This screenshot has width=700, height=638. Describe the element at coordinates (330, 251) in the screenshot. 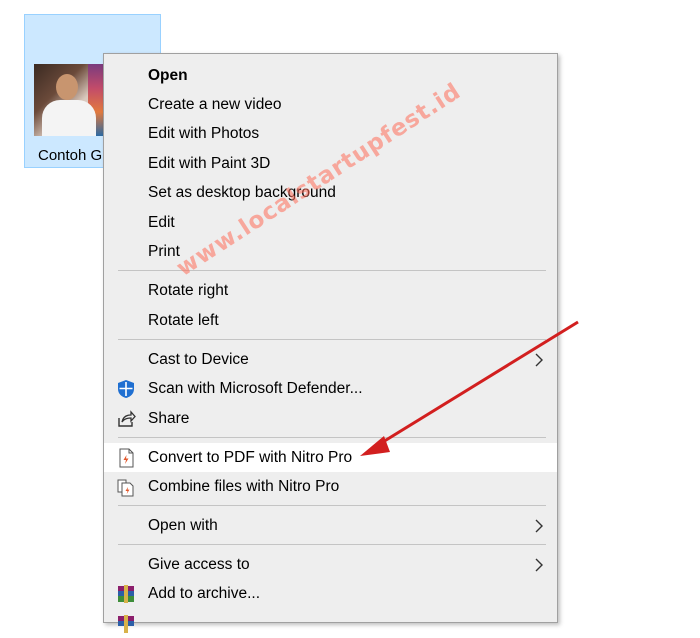

I see `menu-item-print: Print` at that location.